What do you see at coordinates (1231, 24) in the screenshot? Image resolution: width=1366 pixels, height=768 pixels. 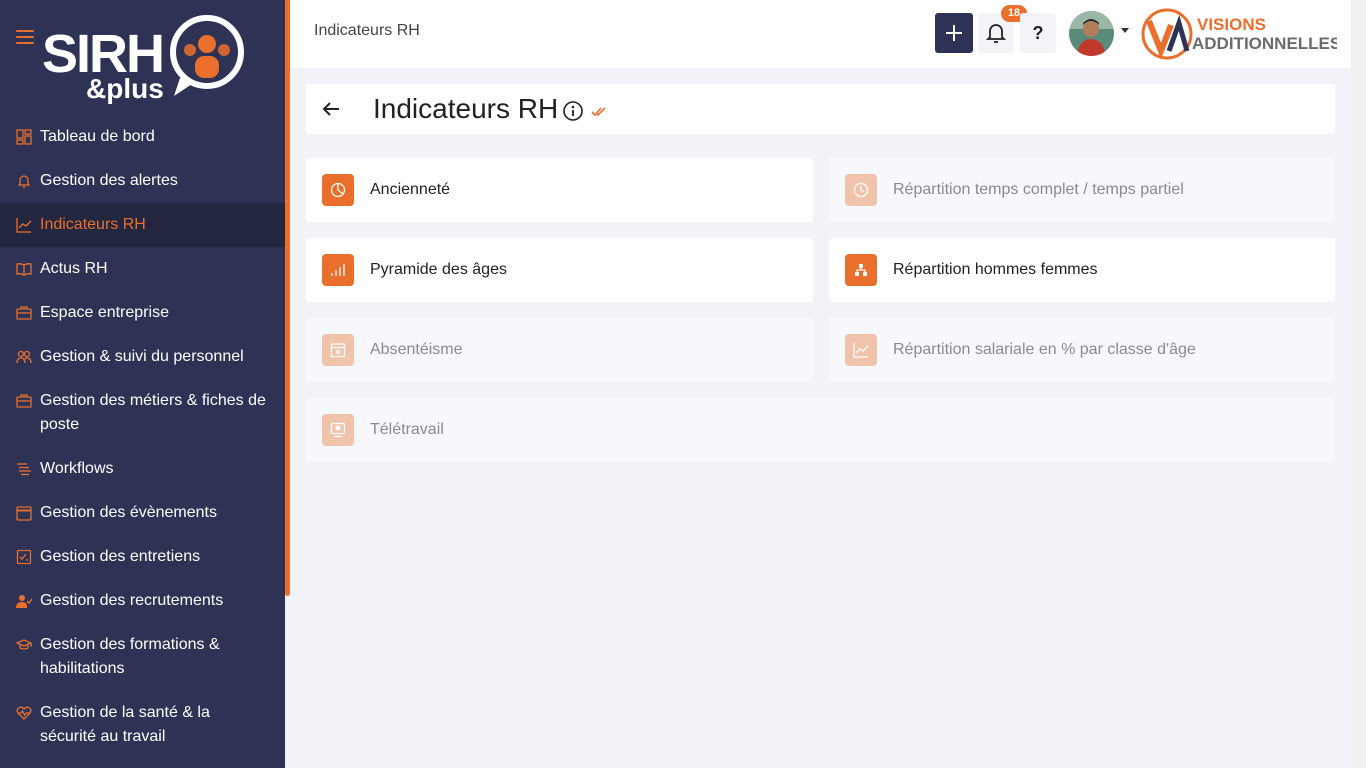 I see `partner-logo-line1: VISIONS` at bounding box center [1231, 24].